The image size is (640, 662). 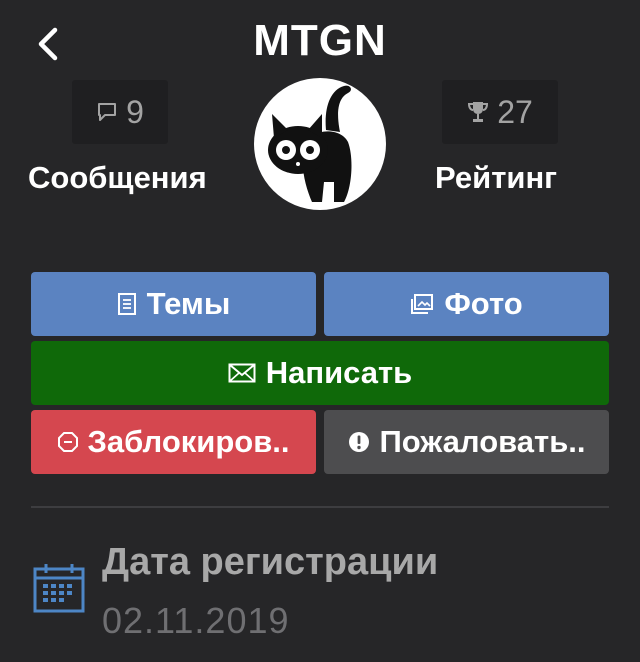 I want to click on rating-count: 27, so click(x=515, y=111).